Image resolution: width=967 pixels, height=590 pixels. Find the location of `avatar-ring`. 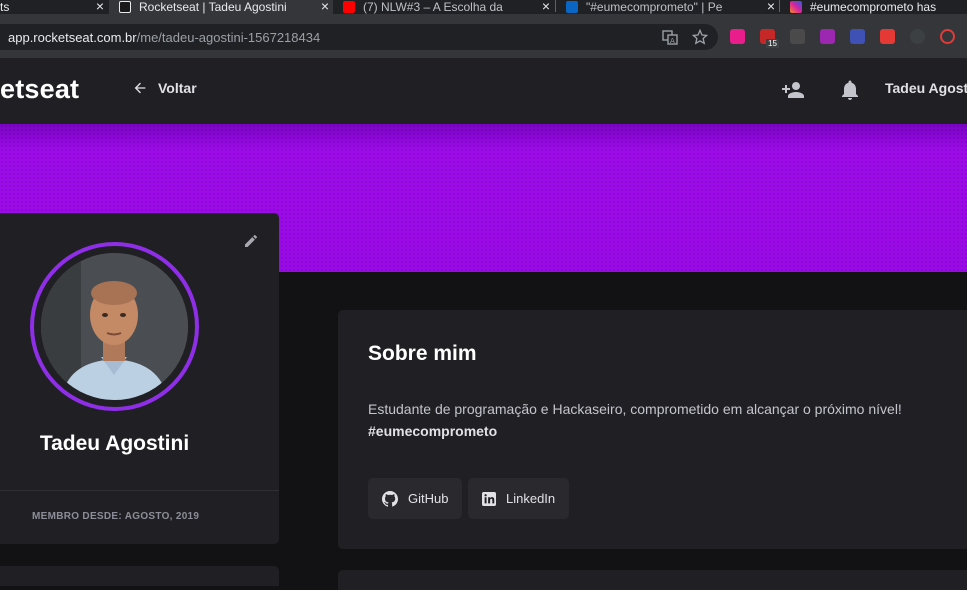

avatar-ring is located at coordinates (114, 326).